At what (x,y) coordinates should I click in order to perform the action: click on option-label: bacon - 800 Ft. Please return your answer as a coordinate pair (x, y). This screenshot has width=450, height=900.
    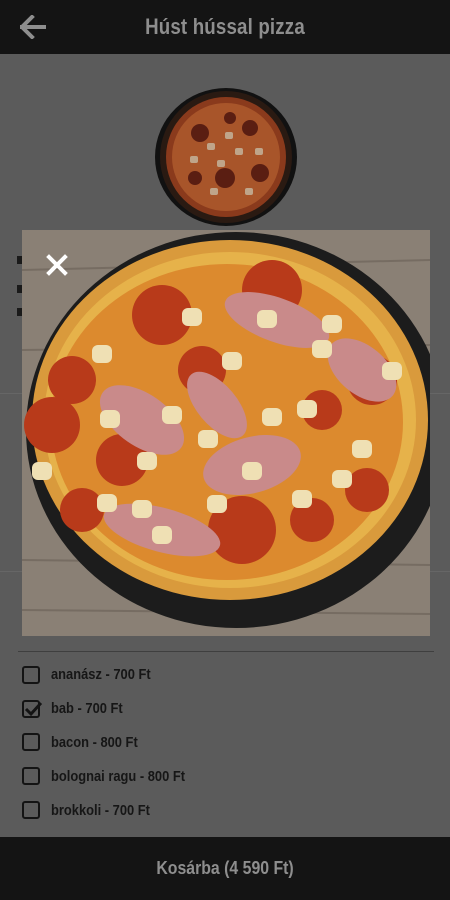
    Looking at the image, I should click on (94, 742).